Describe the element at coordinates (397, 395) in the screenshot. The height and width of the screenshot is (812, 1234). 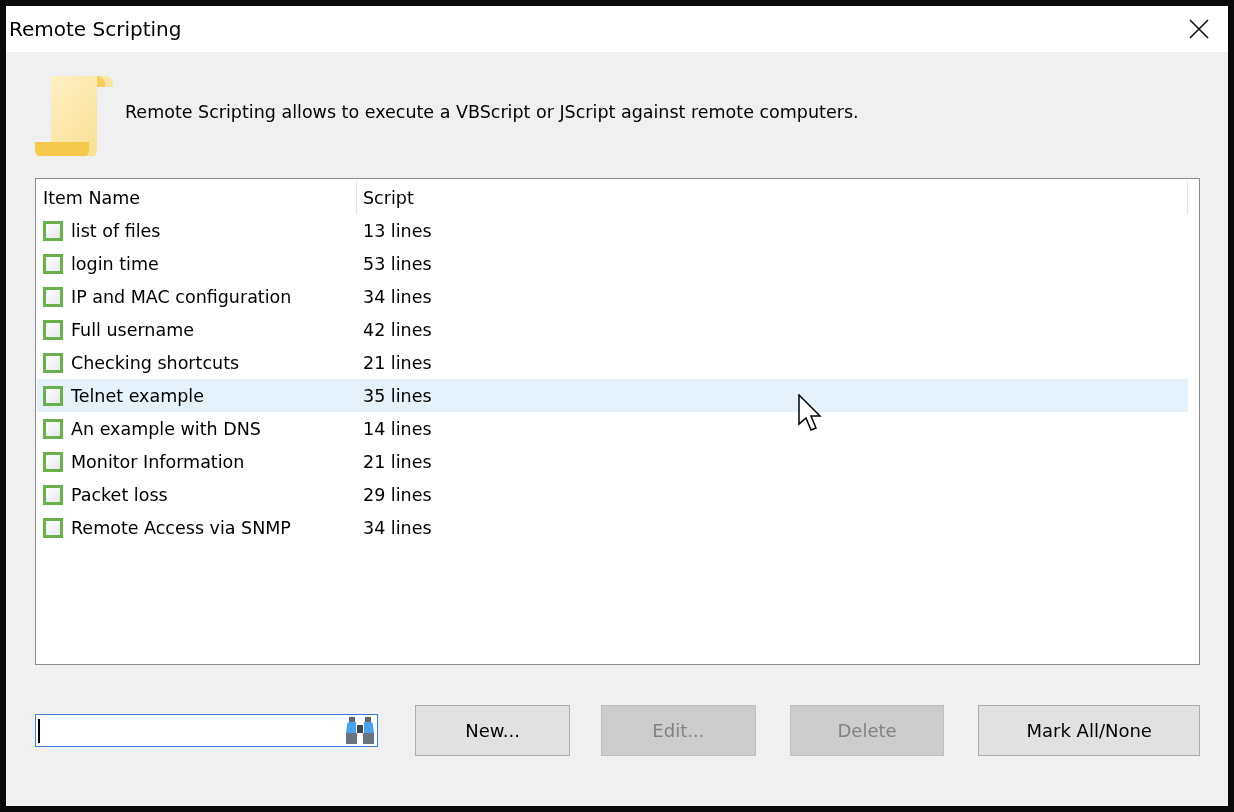
I see `script-length: 35 lines` at that location.